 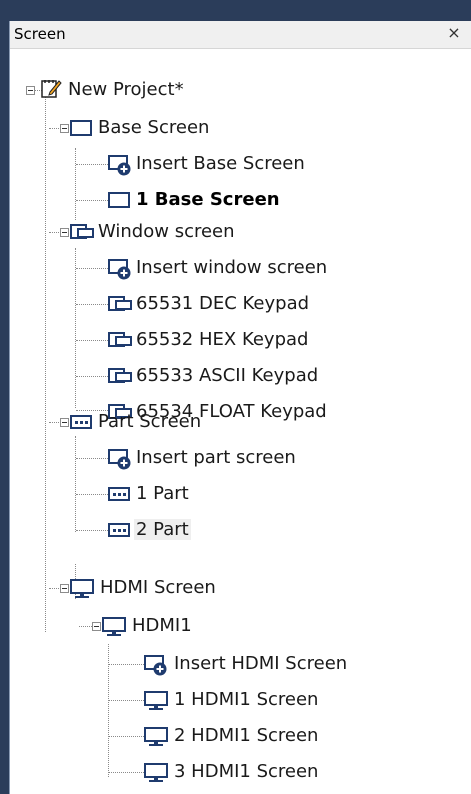 What do you see at coordinates (64, 422) in the screenshot?
I see `collapse-part-toggle` at bounding box center [64, 422].